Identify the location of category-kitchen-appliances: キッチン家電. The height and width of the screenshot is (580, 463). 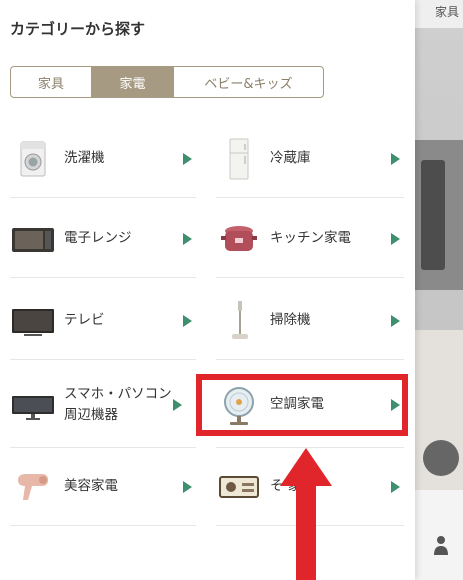
(310, 239).